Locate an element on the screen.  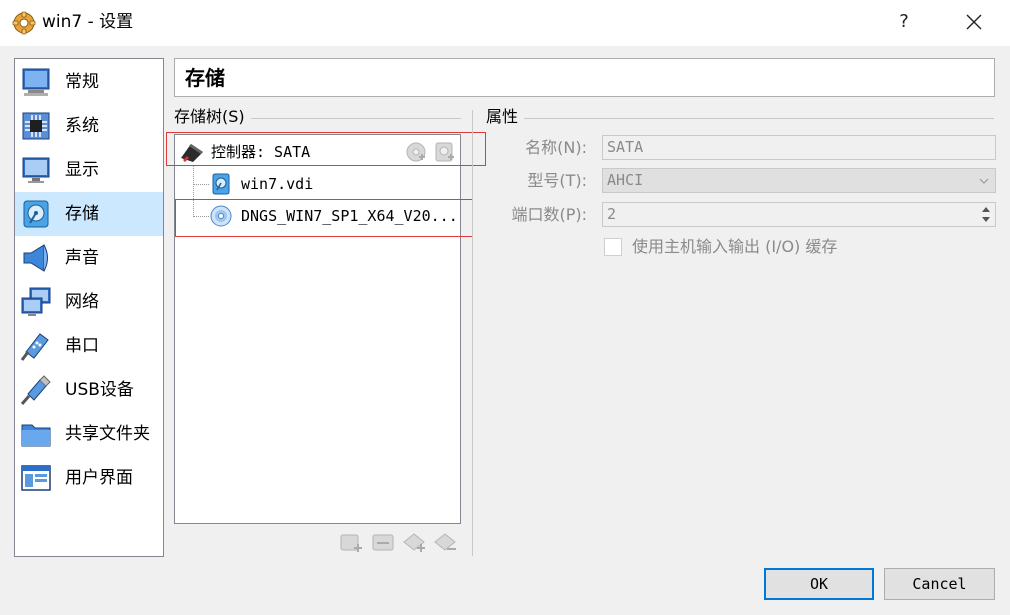
remove-controller-icon is located at coordinates (383, 542).